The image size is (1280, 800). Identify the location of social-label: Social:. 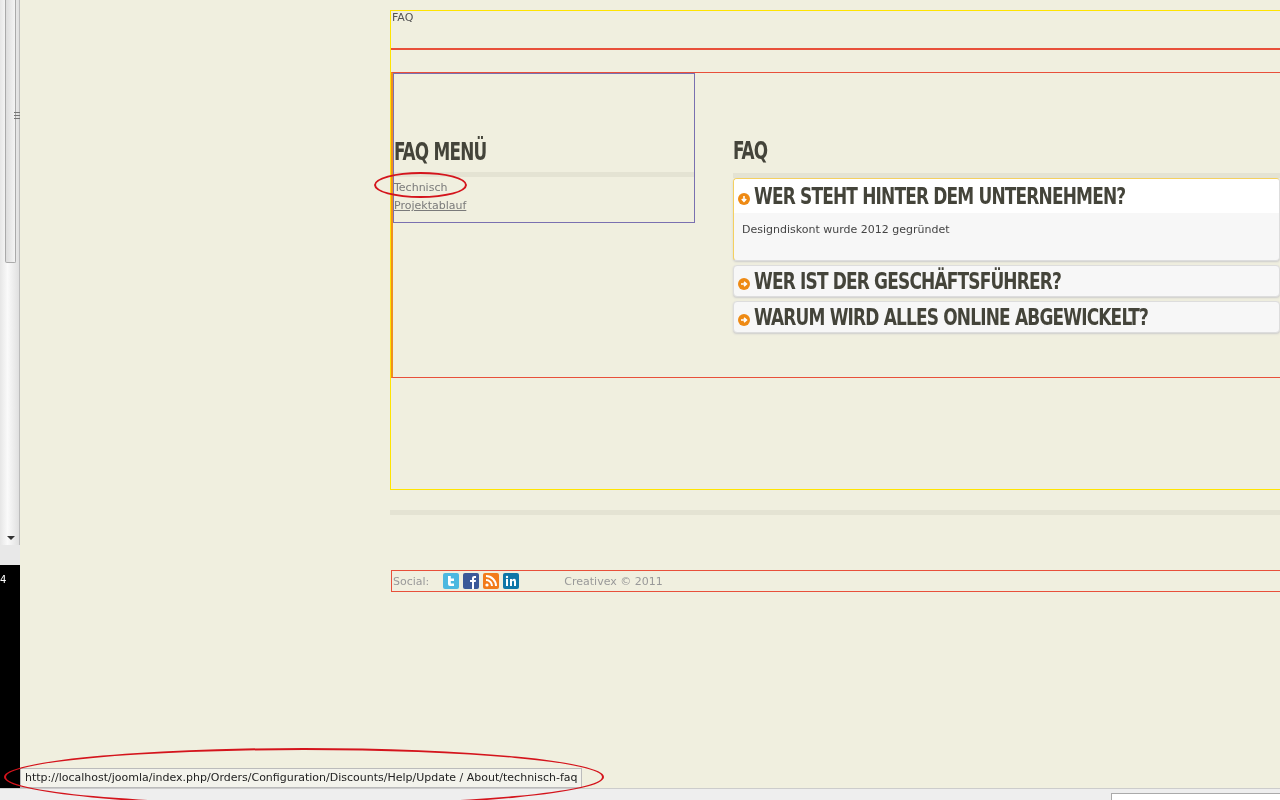
(411, 581).